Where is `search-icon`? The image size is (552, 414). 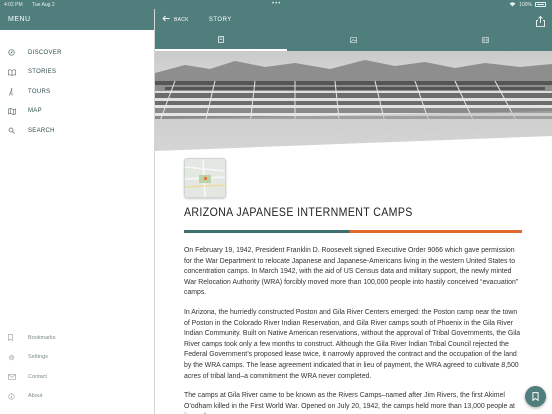
search-icon is located at coordinates (14, 131).